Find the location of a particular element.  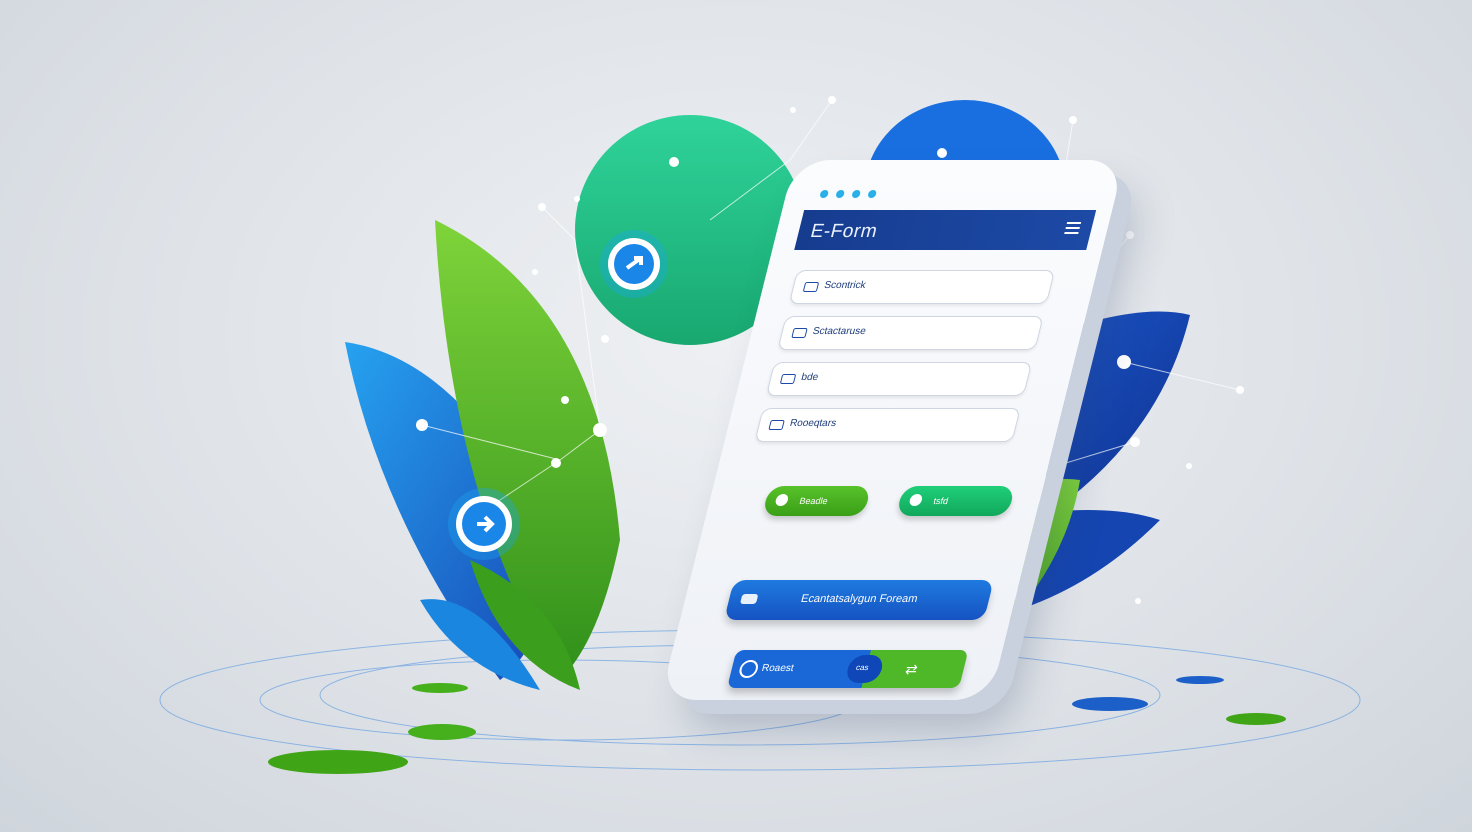

secondary-button-left: Beadle is located at coordinates (816, 501).